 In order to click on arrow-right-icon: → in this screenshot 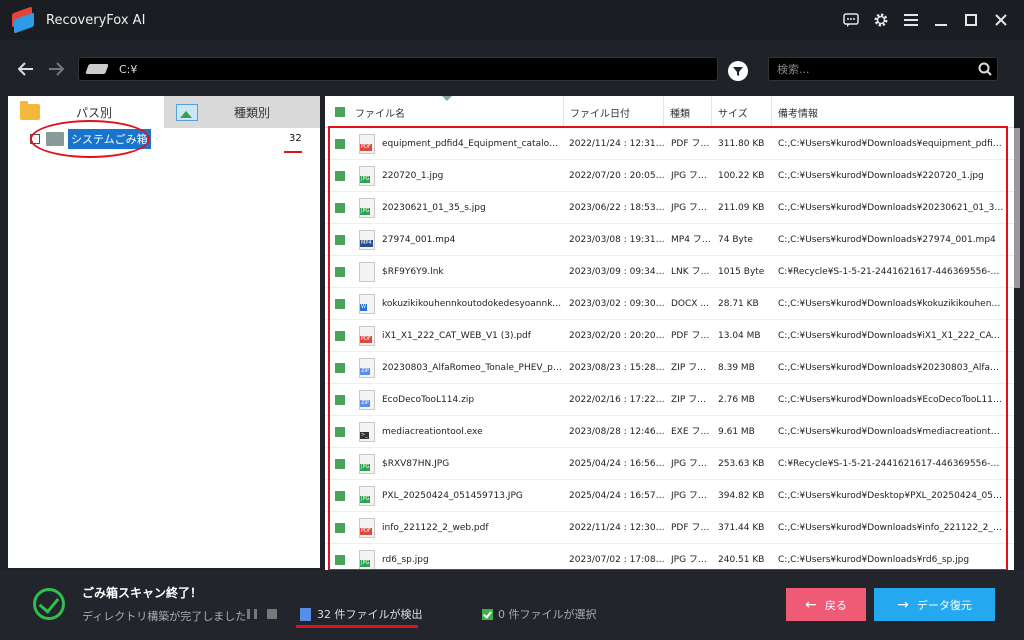, I will do `click(903, 604)`.